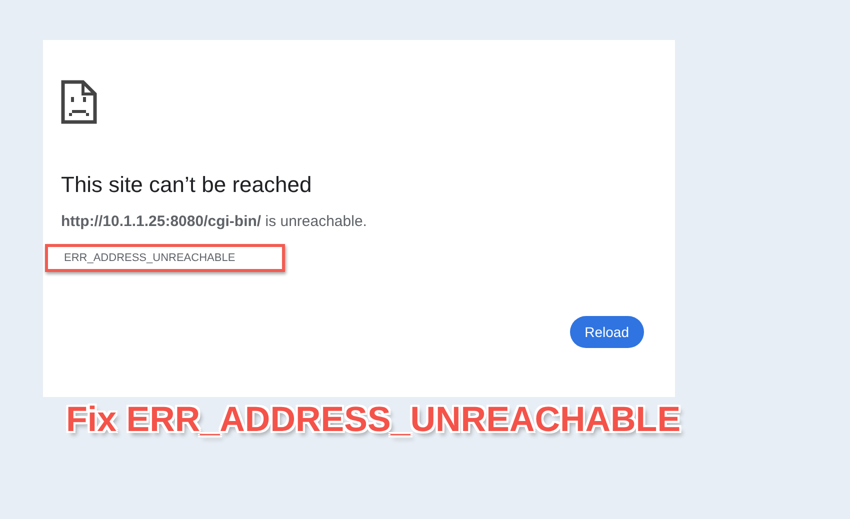  I want to click on error-code: ERR_ADDRESS_UNREACHABLE, so click(165, 258).